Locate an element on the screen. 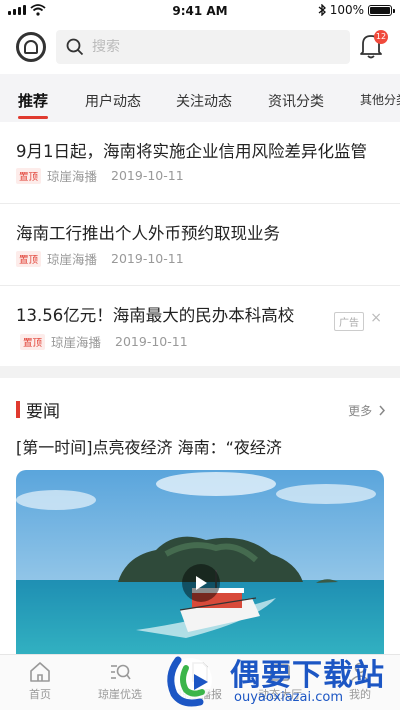 This screenshot has height=710, width=400. news-title: 13.56亿元！海南最大的民办本科高校 is located at coordinates (155, 315).